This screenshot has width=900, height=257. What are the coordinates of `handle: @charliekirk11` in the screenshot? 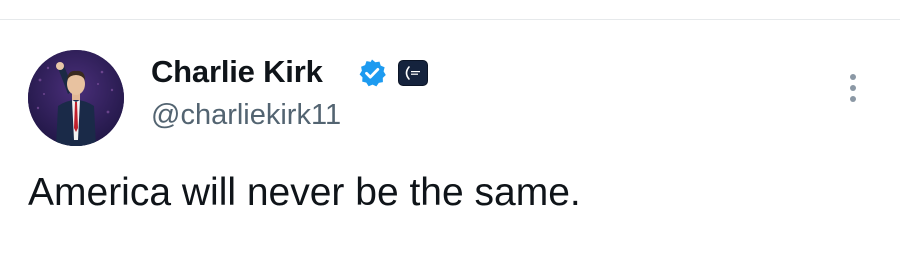 It's located at (246, 115).